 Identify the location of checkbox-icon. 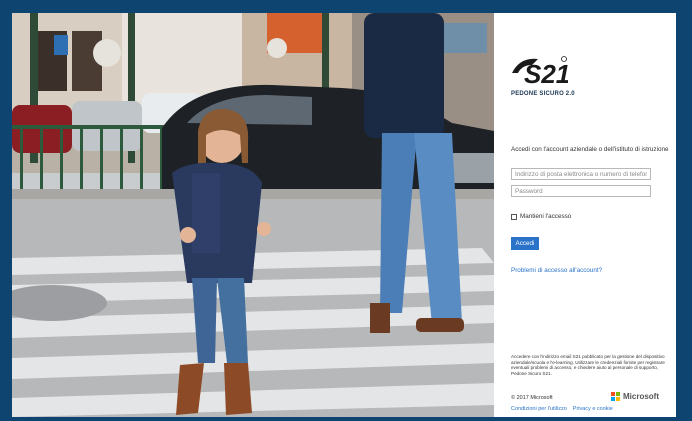
(514, 216).